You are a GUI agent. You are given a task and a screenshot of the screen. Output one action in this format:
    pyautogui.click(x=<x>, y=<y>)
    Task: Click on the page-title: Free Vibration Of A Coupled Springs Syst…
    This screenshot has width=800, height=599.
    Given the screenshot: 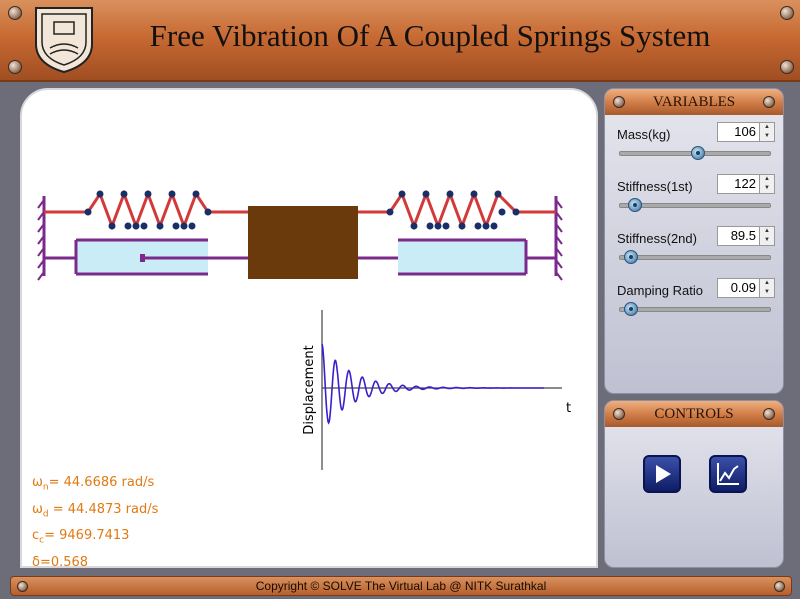 What is the action you would take?
    pyautogui.click(x=430, y=35)
    